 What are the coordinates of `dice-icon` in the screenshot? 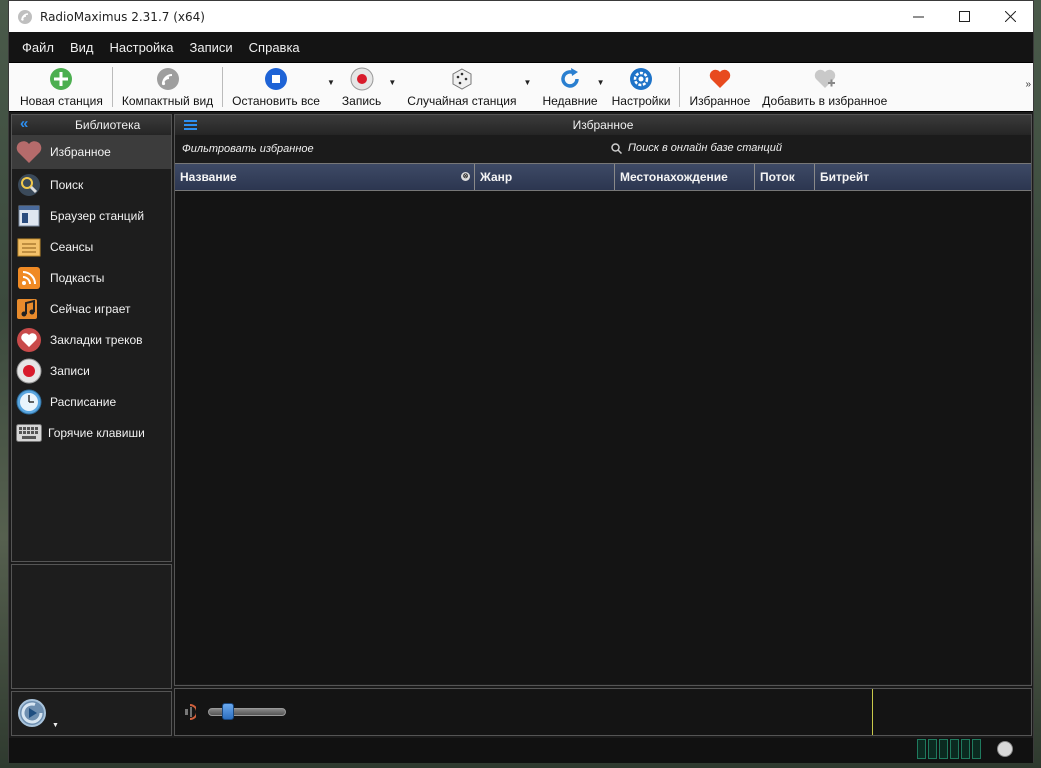 It's located at (462, 79).